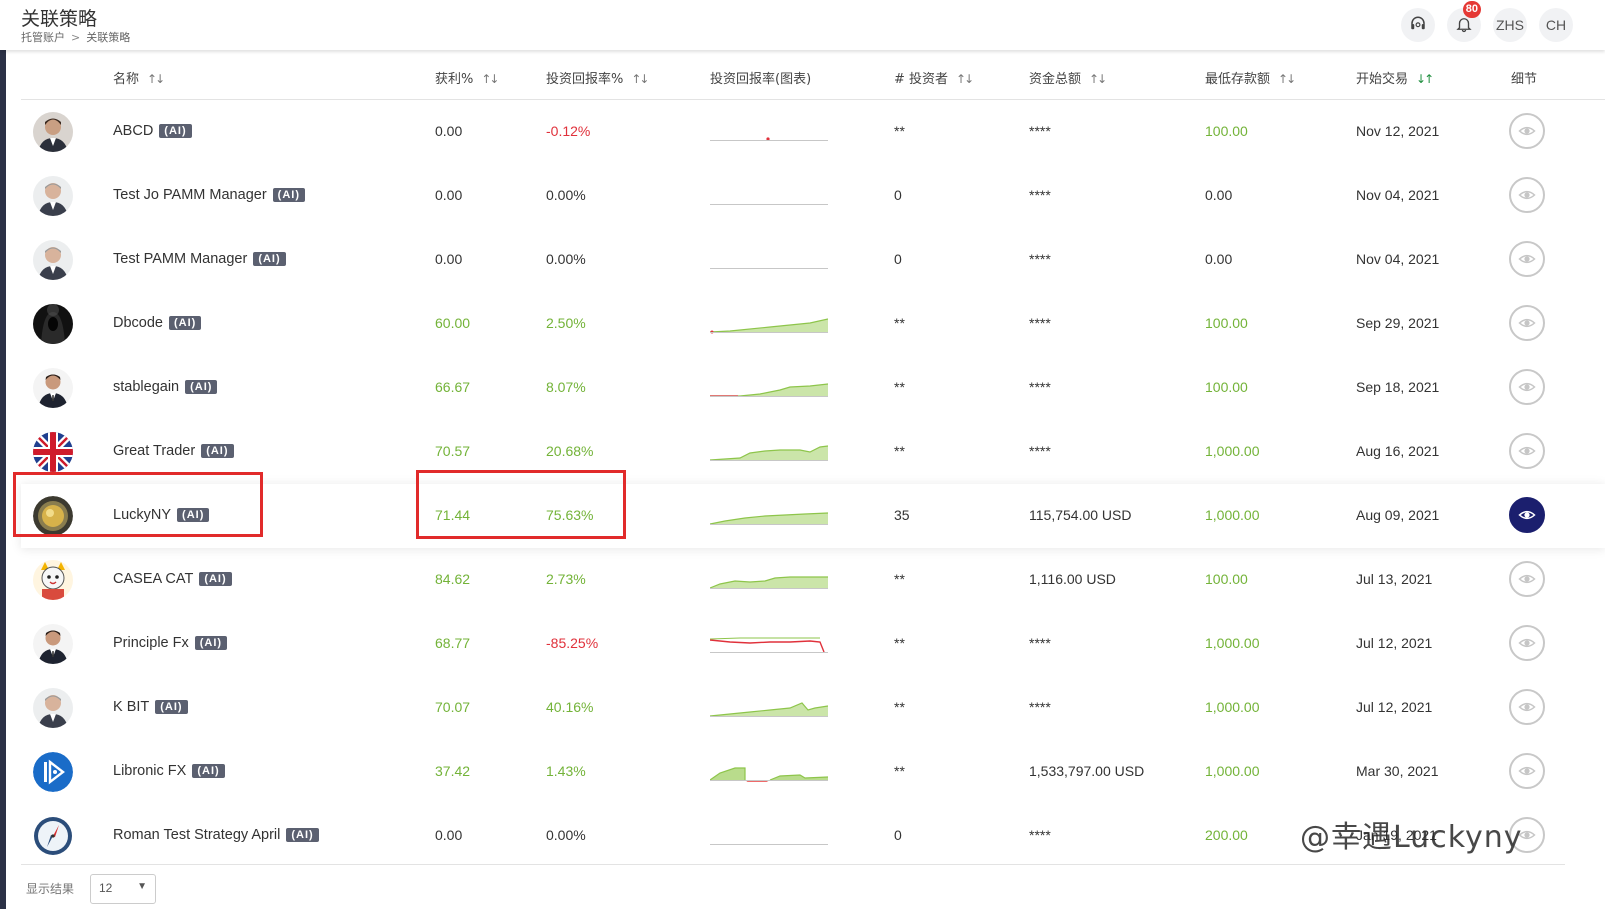  Describe the element at coordinates (1250, 77) in the screenshot. I see `column-header-min-deposit: 最低存款额 ↑↓` at that location.